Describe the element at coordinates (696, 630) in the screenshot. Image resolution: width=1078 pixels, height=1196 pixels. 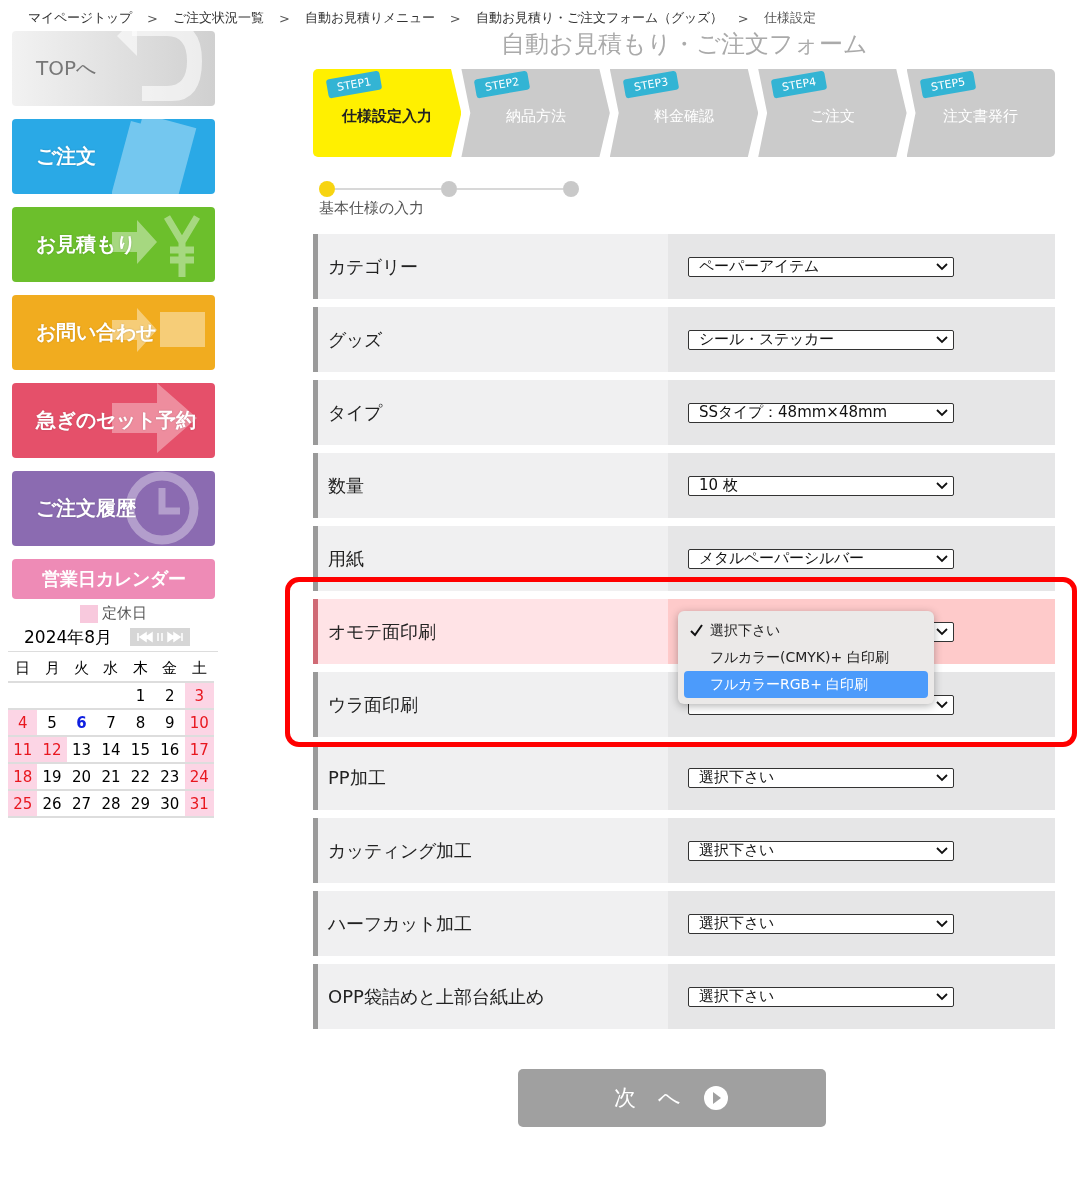
I see `check-icon` at that location.